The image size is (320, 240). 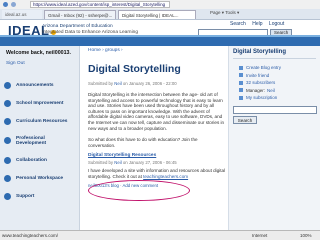 What do you see at coordinates (262, 97) in the screenshot?
I see `link-text: My subscription` at bounding box center [262, 97].